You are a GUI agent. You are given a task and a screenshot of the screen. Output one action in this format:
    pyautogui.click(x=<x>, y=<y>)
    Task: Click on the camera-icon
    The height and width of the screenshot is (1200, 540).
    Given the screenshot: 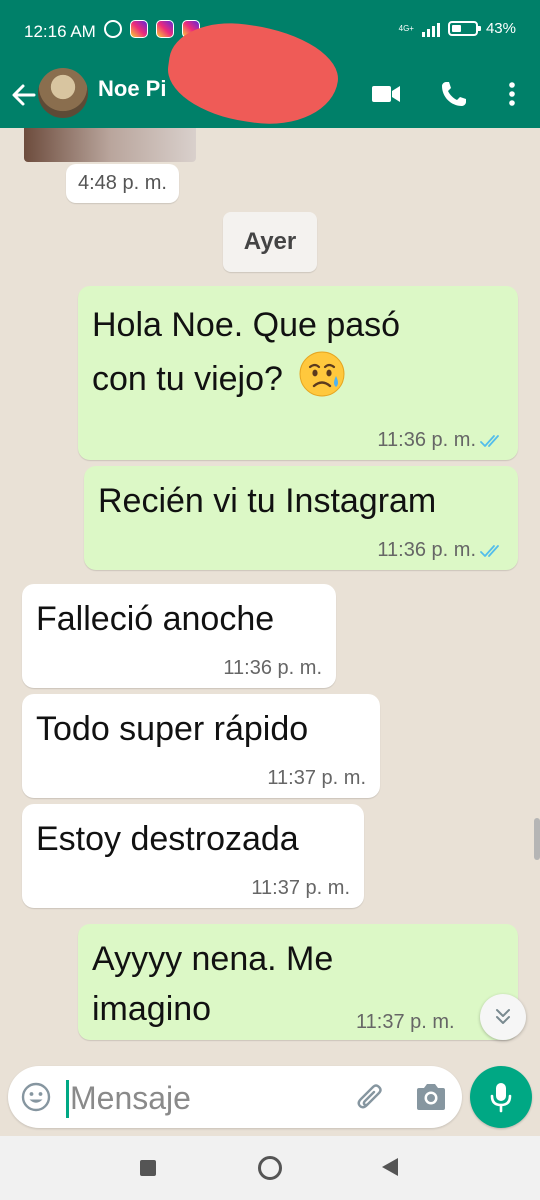 What is the action you would take?
    pyautogui.click(x=431, y=1097)
    